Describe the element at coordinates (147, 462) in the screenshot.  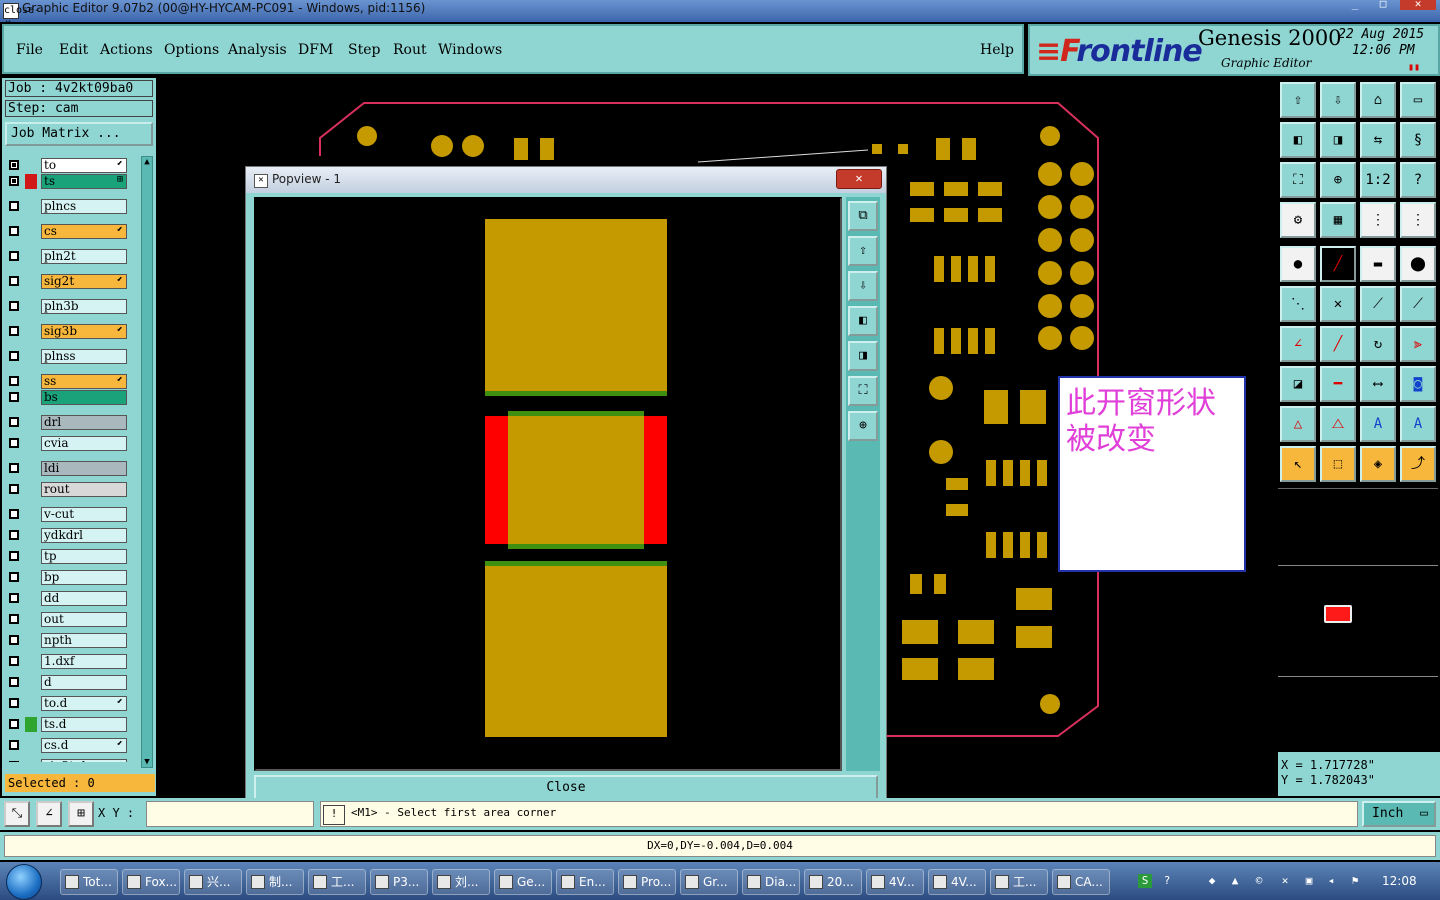
I see `layer-list-scrollbar: ▲ ▼` at that location.